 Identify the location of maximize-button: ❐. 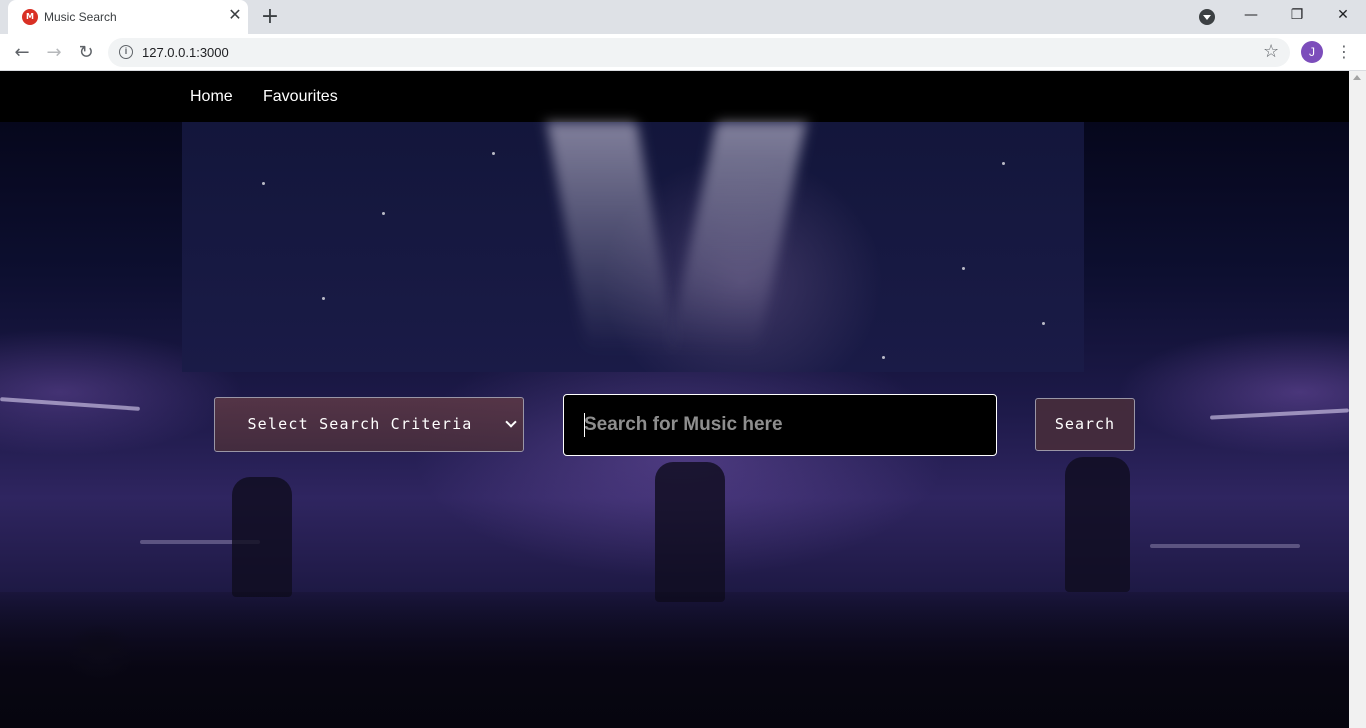
(1297, 15).